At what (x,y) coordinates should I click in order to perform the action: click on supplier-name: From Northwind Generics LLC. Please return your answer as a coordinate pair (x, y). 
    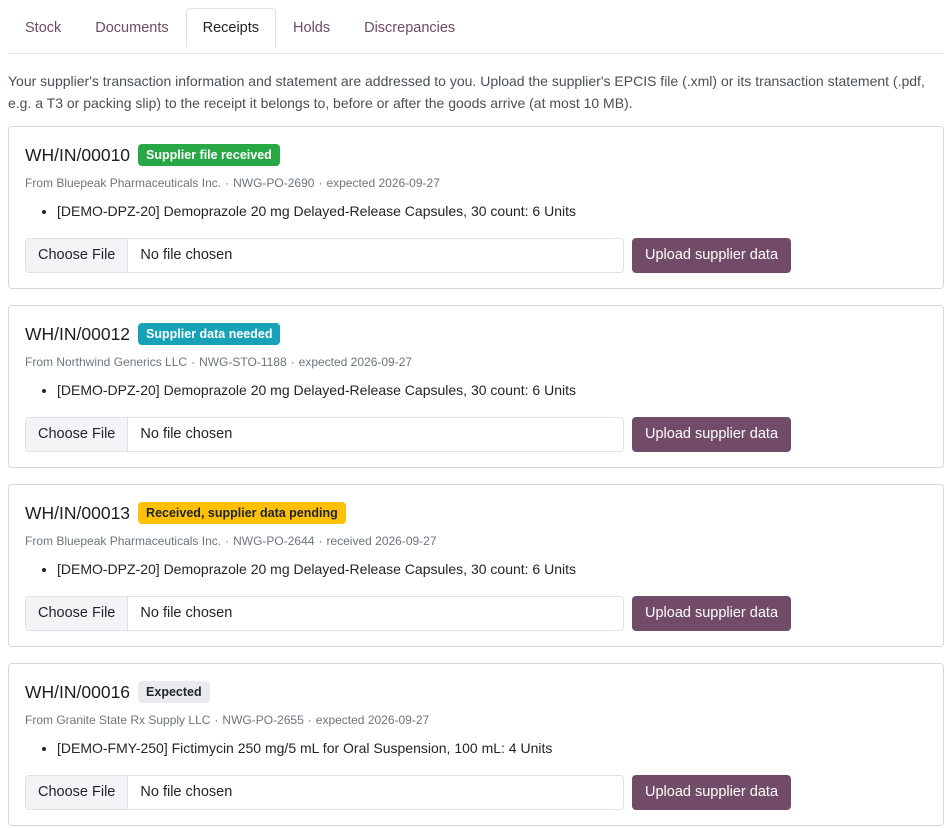
    Looking at the image, I should click on (106, 362).